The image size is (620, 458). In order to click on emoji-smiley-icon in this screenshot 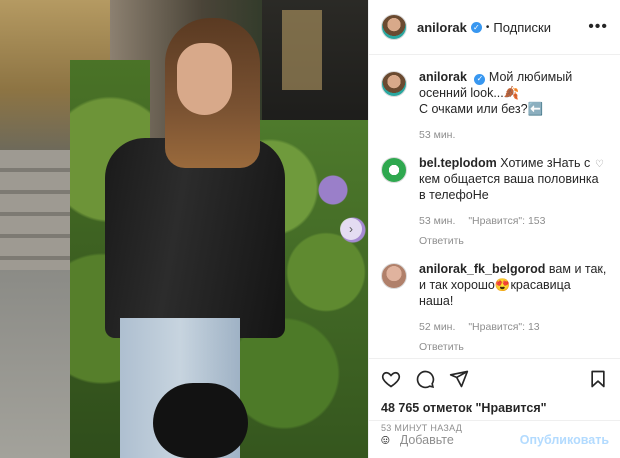, I will do `click(385, 440)`.